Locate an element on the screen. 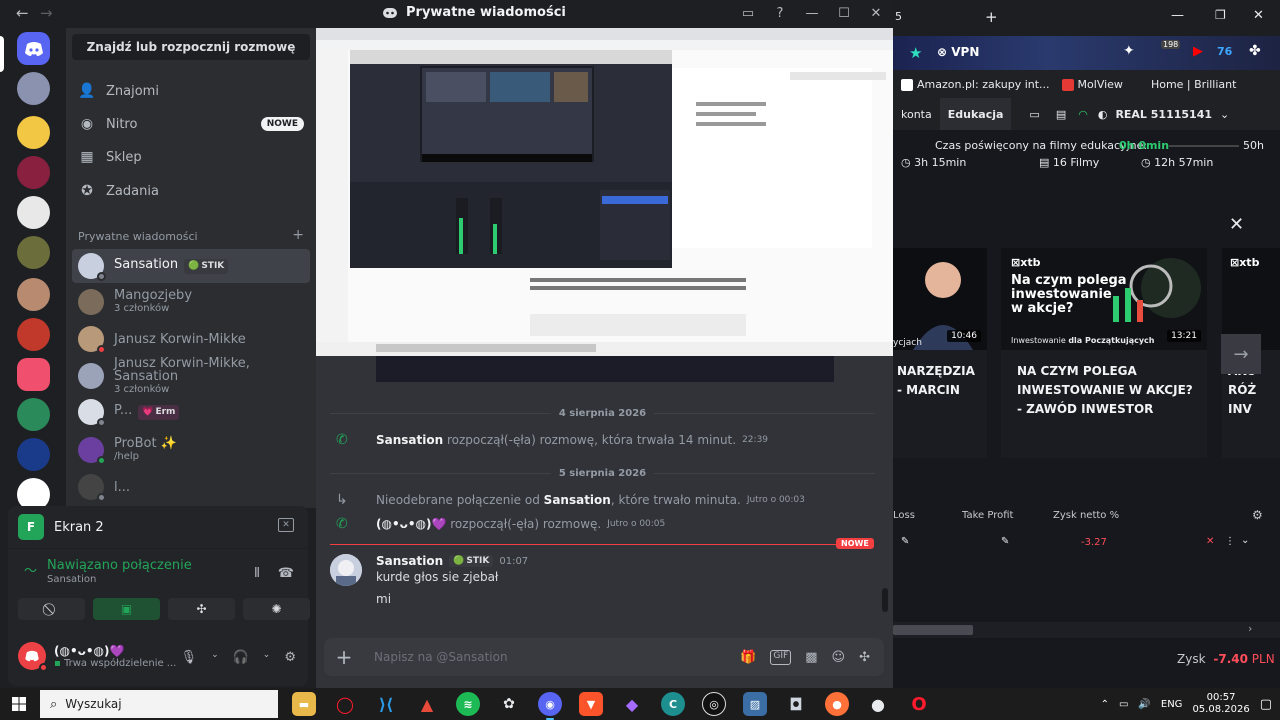 The height and width of the screenshot is (720, 1280). dm-item: ProBot ✨/help is located at coordinates (191, 450).